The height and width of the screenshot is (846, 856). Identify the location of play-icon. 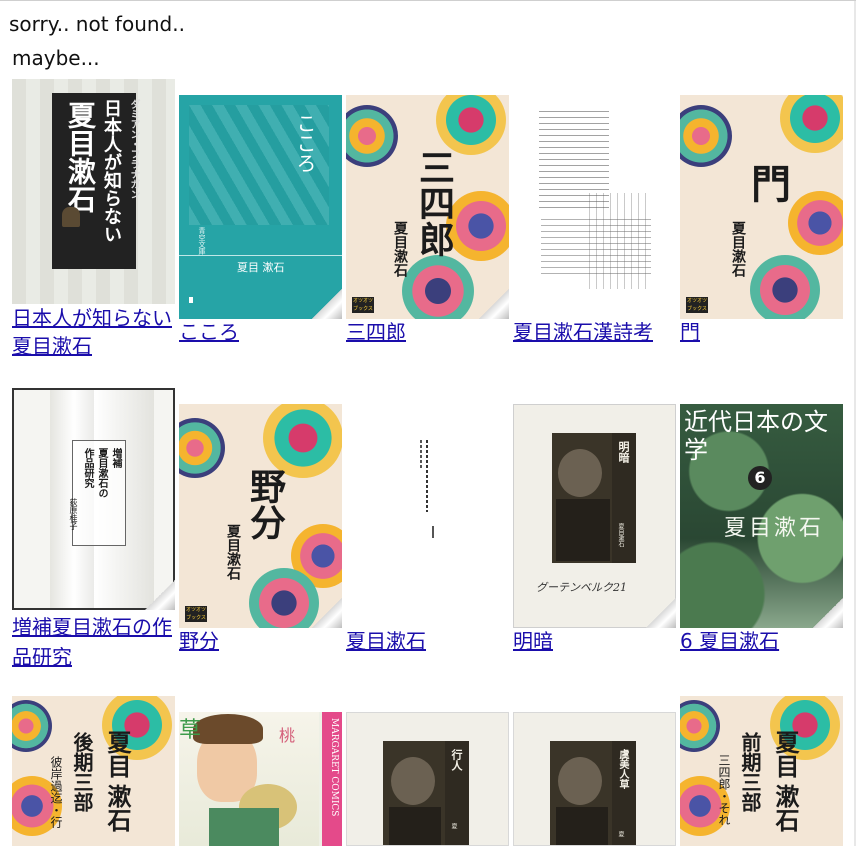
(191, 300).